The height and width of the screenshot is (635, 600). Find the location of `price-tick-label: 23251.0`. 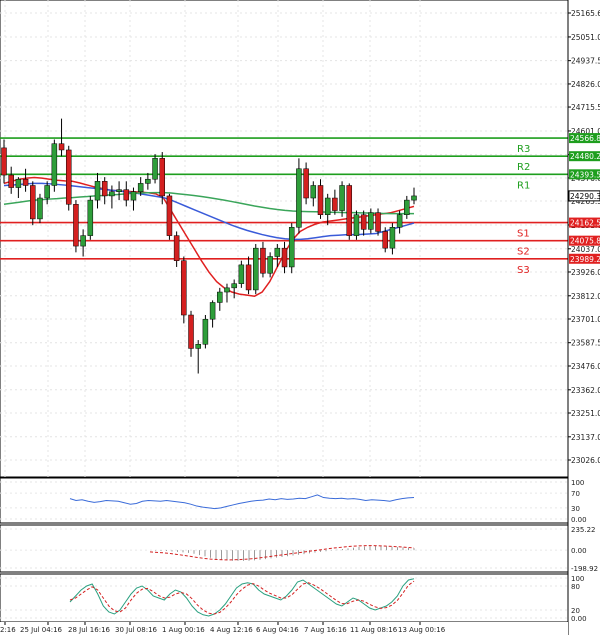

price-tick-label: 23251.0 is located at coordinates (585, 413).